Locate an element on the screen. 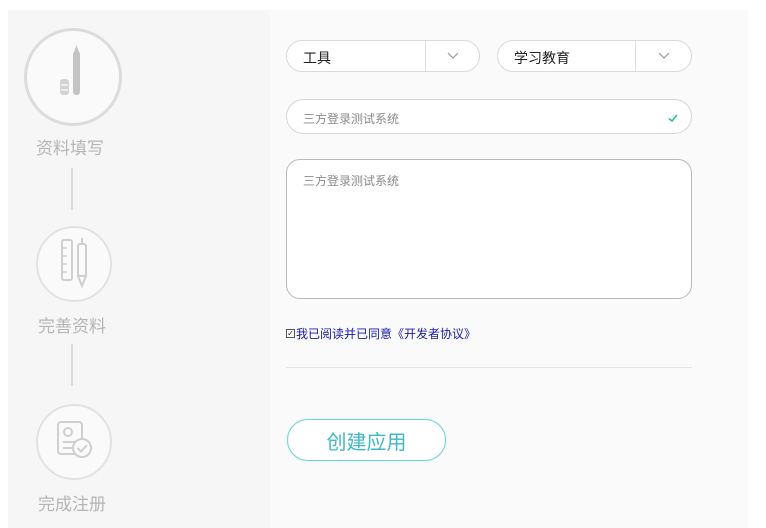 This screenshot has width=766, height=528. step-1-circle is located at coordinates (73, 77).